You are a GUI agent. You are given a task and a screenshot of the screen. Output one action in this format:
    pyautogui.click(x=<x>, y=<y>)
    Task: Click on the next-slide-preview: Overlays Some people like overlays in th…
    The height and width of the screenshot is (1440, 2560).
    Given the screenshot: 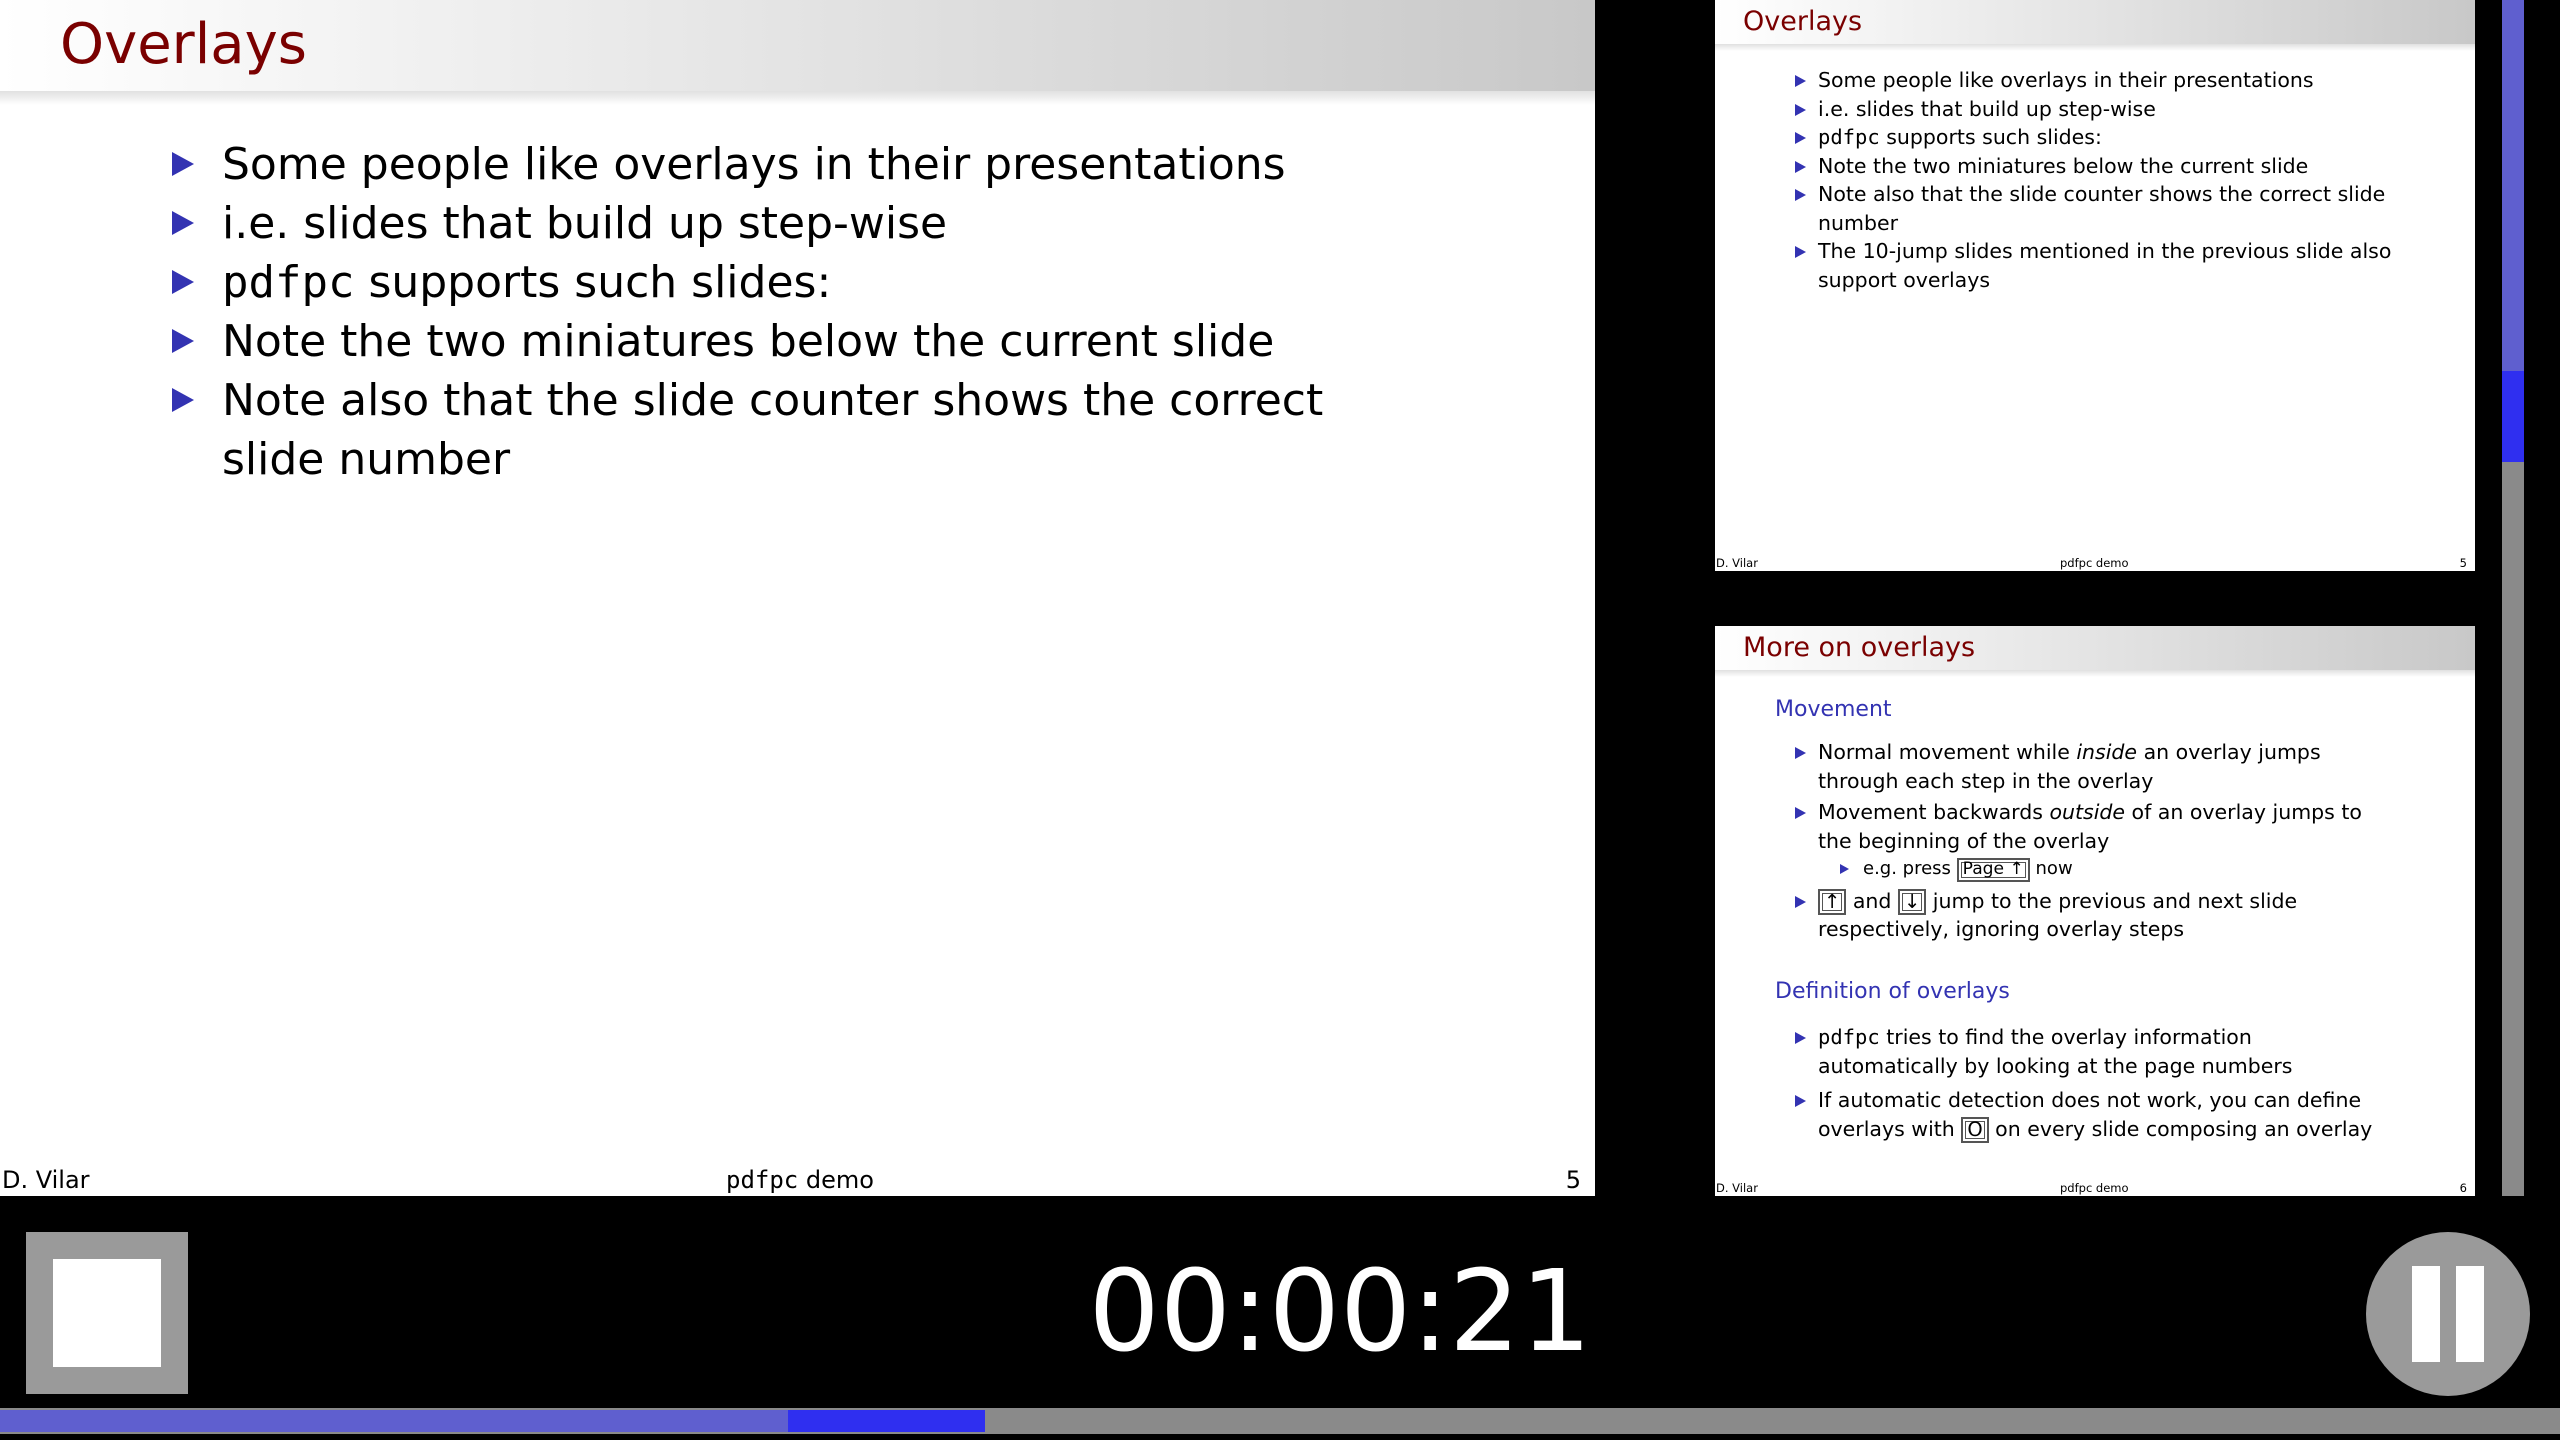 What is the action you would take?
    pyautogui.click(x=2095, y=285)
    